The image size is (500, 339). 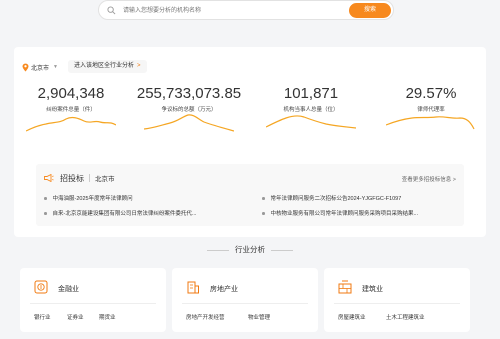 What do you see at coordinates (25, 67) in the screenshot?
I see `location-pin-icon` at bounding box center [25, 67].